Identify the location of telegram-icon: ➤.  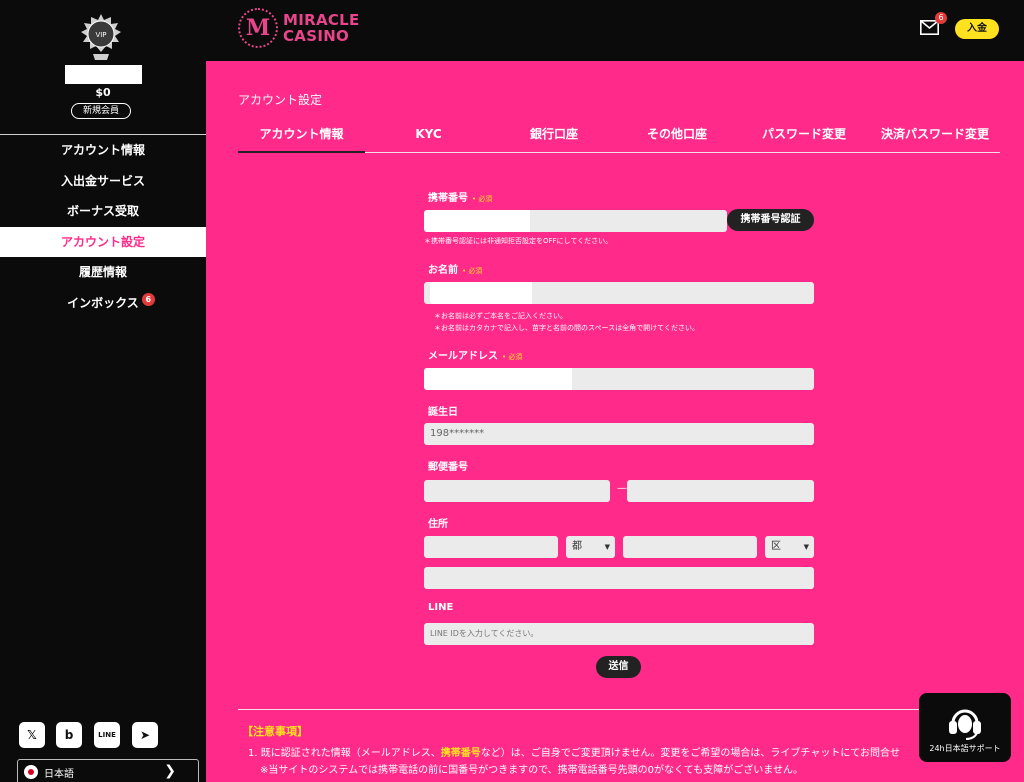
(145, 735).